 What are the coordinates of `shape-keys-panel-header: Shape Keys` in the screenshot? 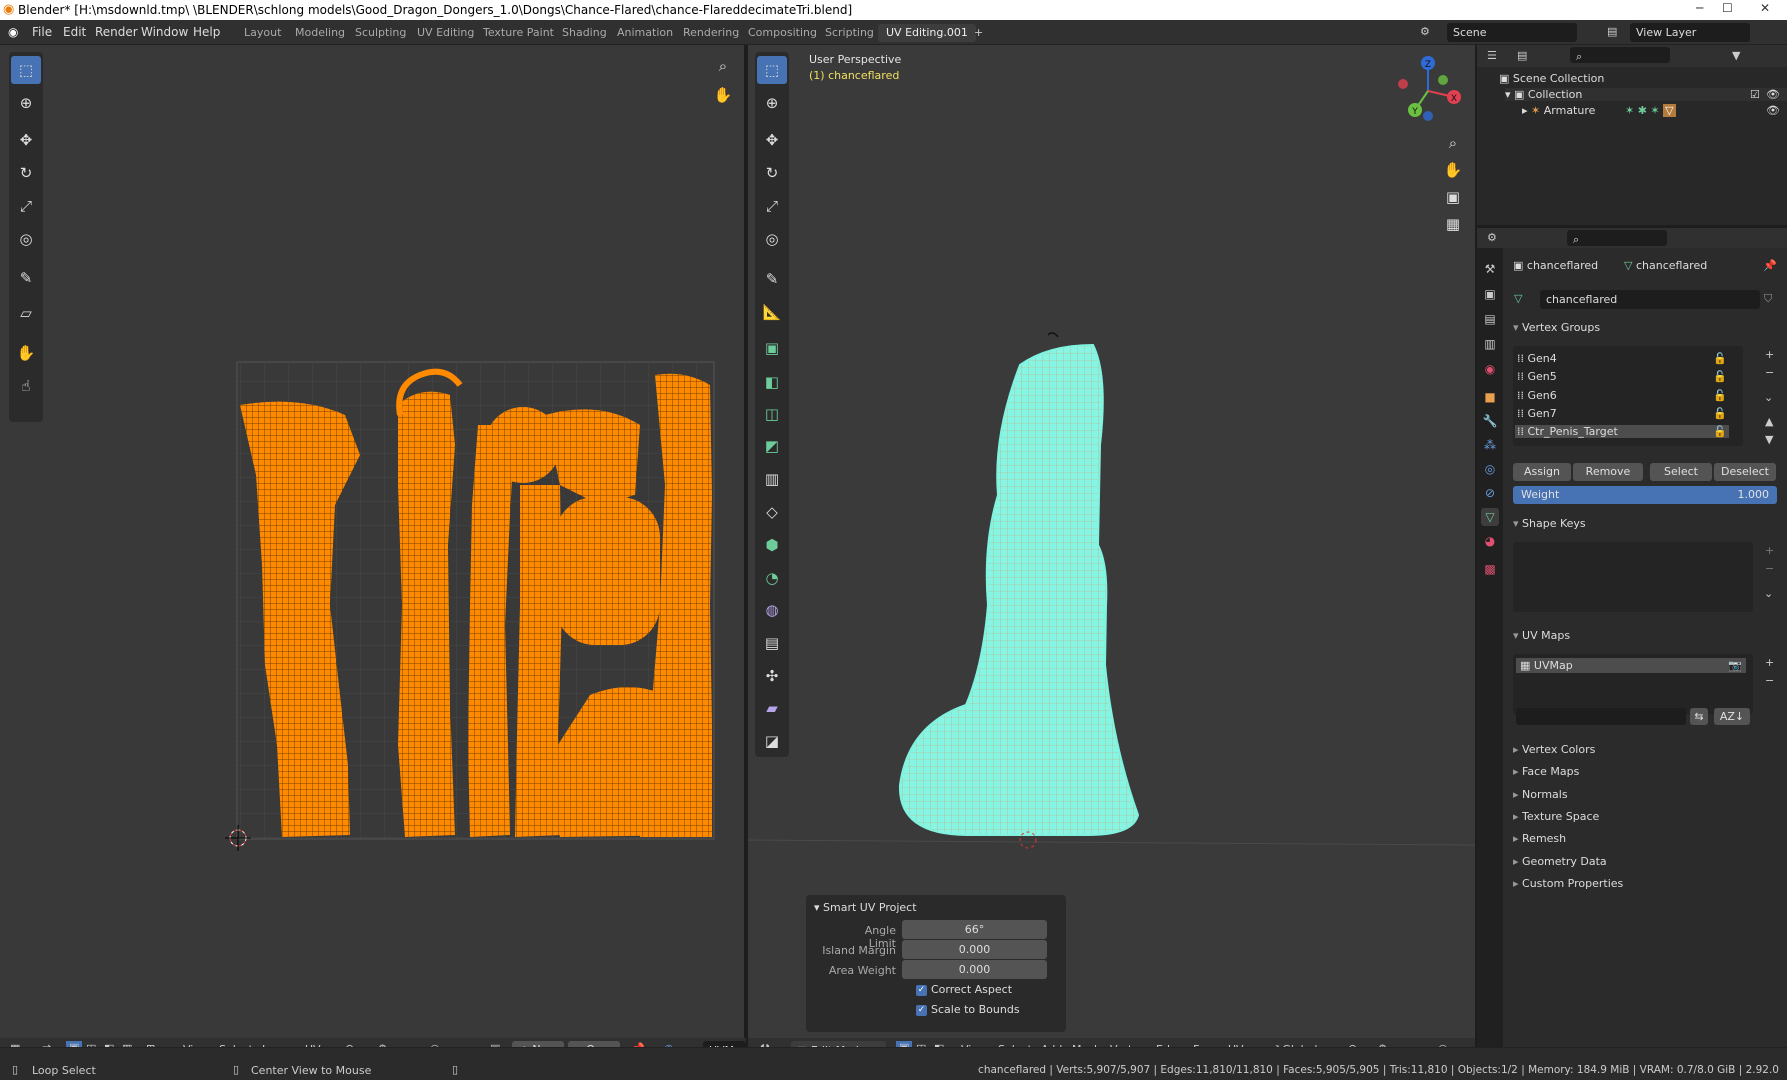 It's located at (1549, 523).